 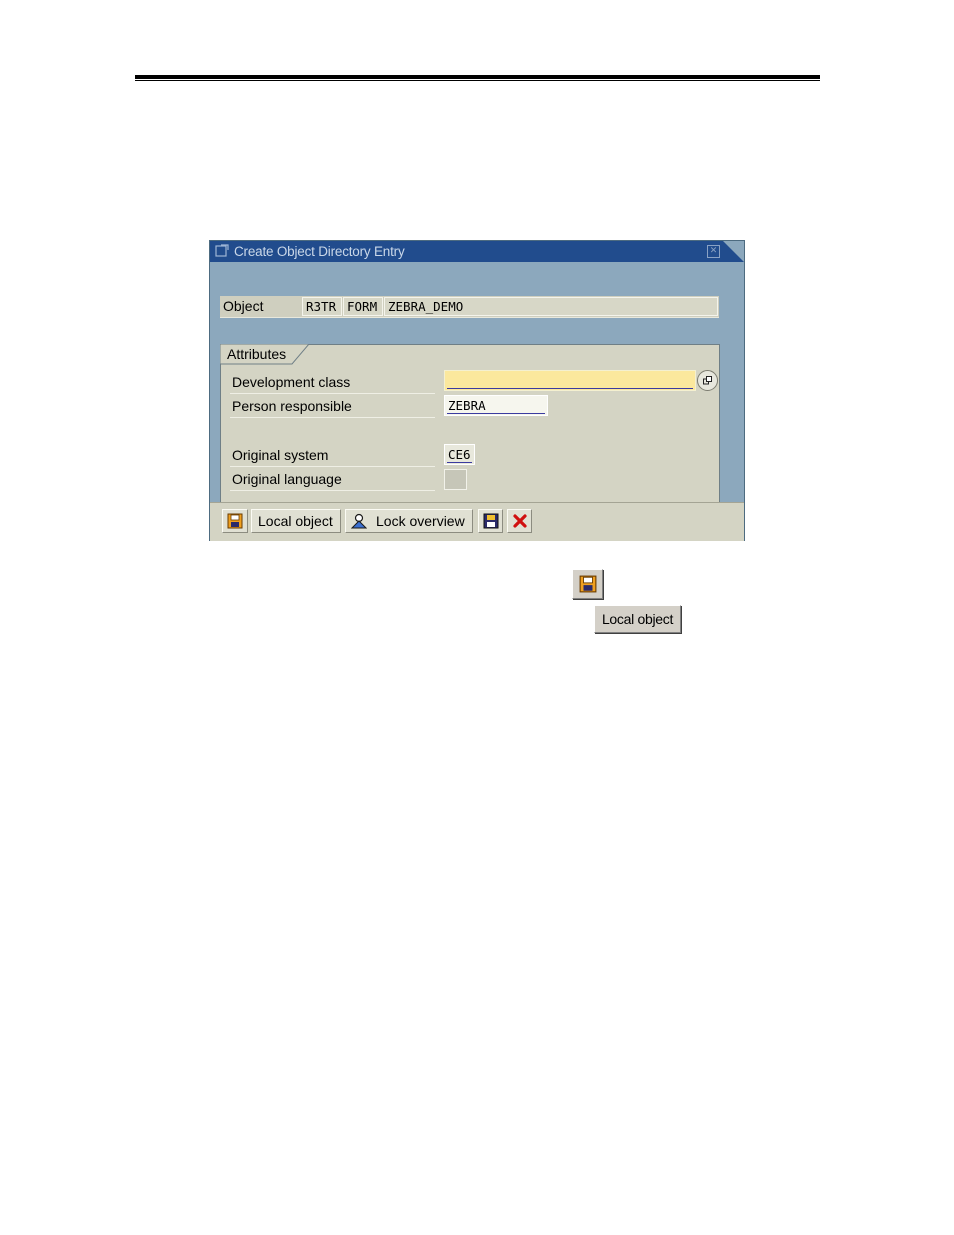 I want to click on attributes-group-tab: Attributes, so click(x=265, y=354).